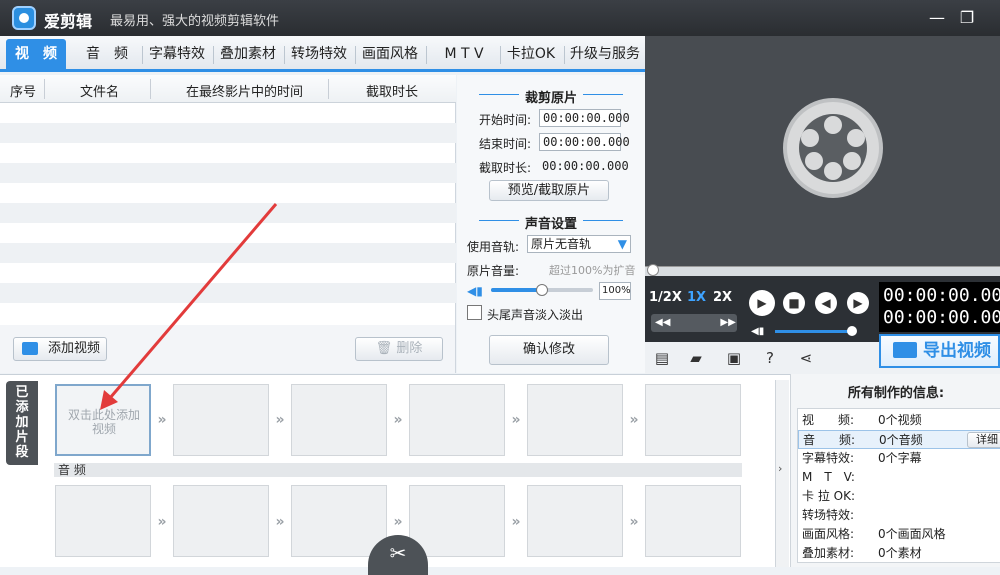 The width and height of the screenshot is (1000, 575). What do you see at coordinates (874, 534) in the screenshot?
I see `info-row-picture-style: 画面风格: 0个画面风格` at bounding box center [874, 534].